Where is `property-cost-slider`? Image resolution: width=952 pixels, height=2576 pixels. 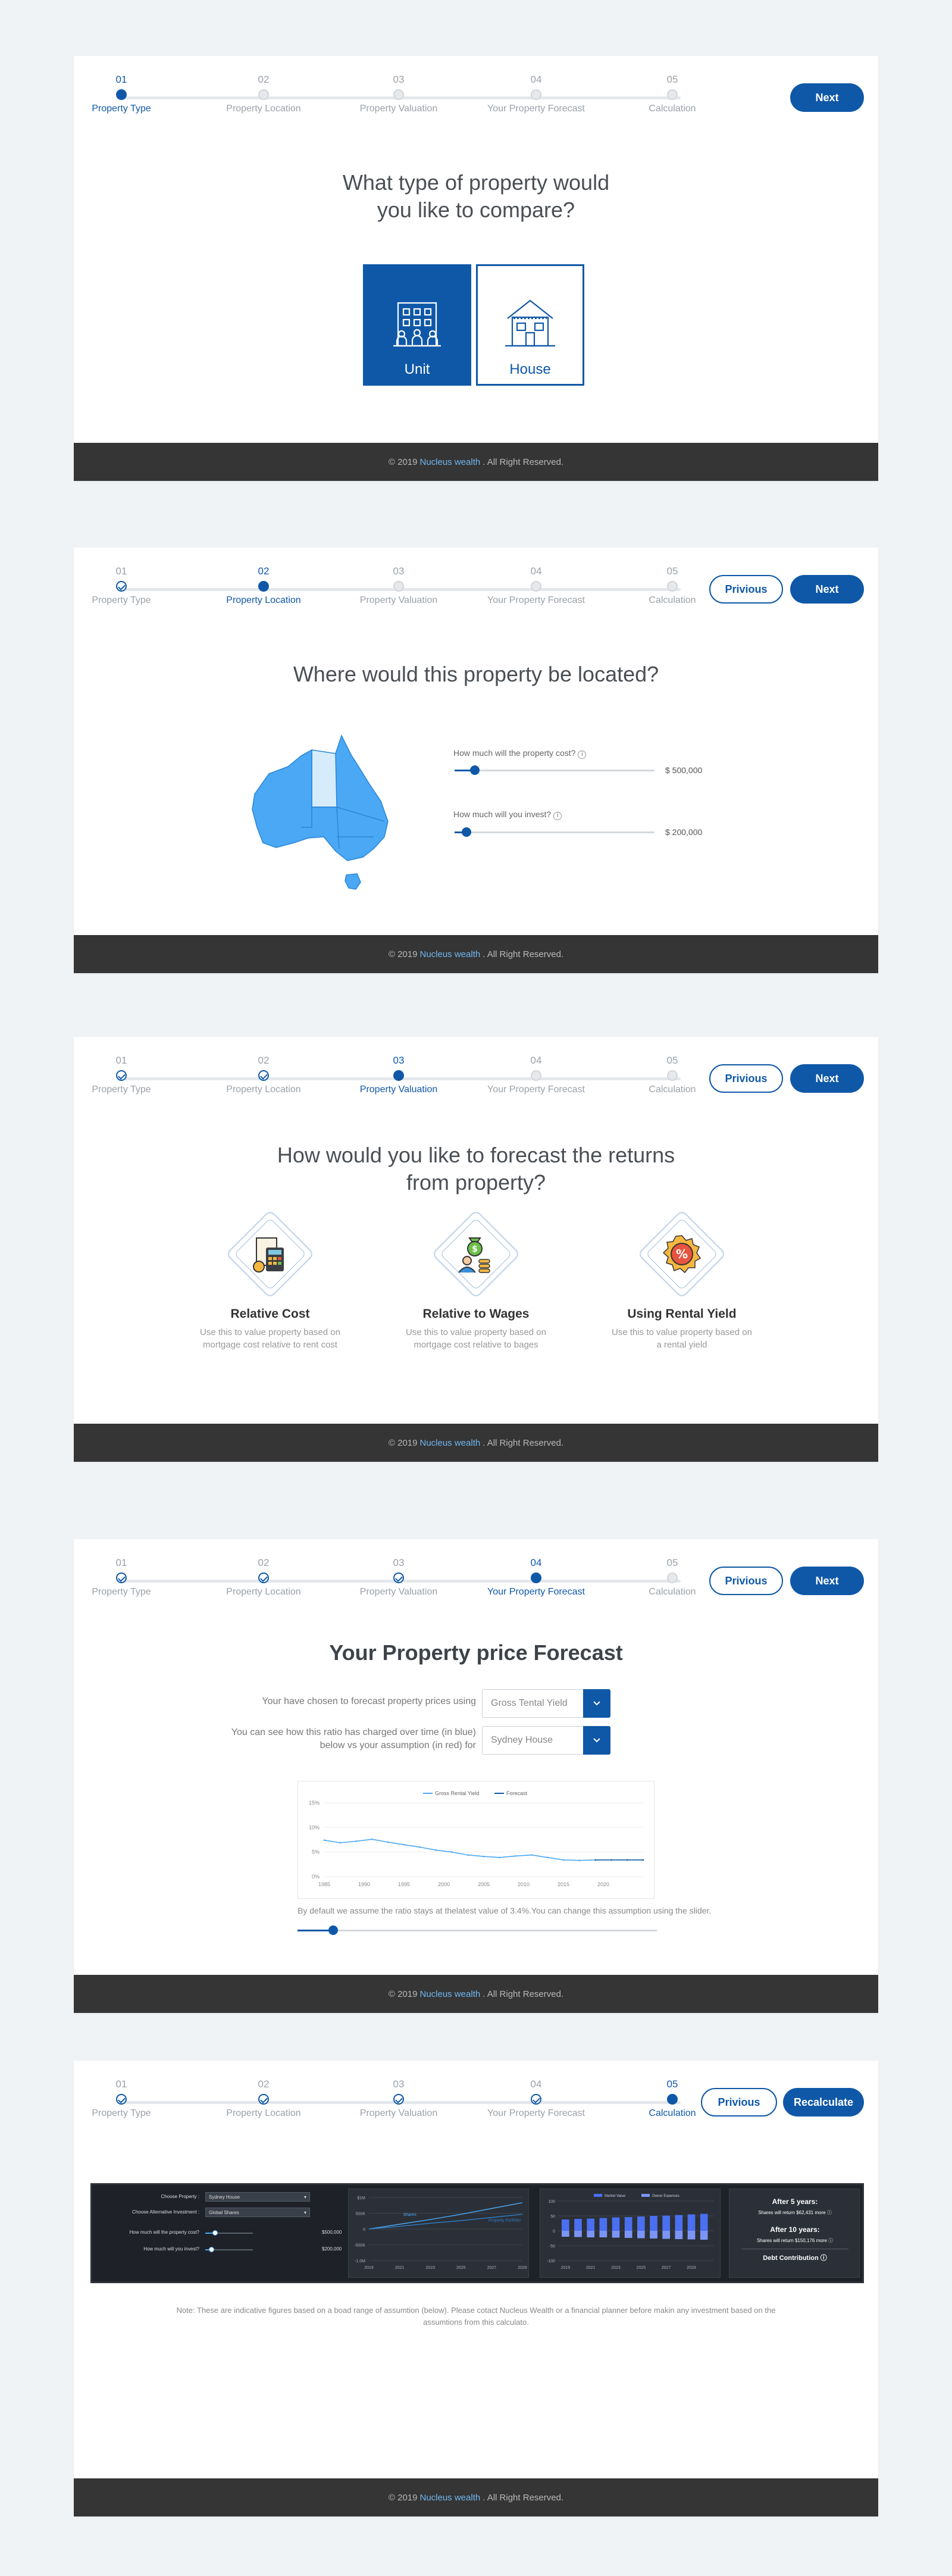 property-cost-slider is located at coordinates (554, 770).